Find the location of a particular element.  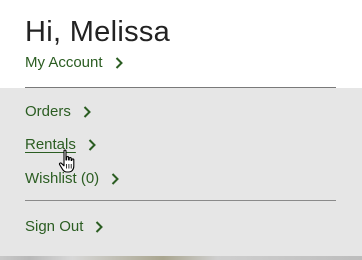

wishlist-link: Wishlist (0) is located at coordinates (72, 179).